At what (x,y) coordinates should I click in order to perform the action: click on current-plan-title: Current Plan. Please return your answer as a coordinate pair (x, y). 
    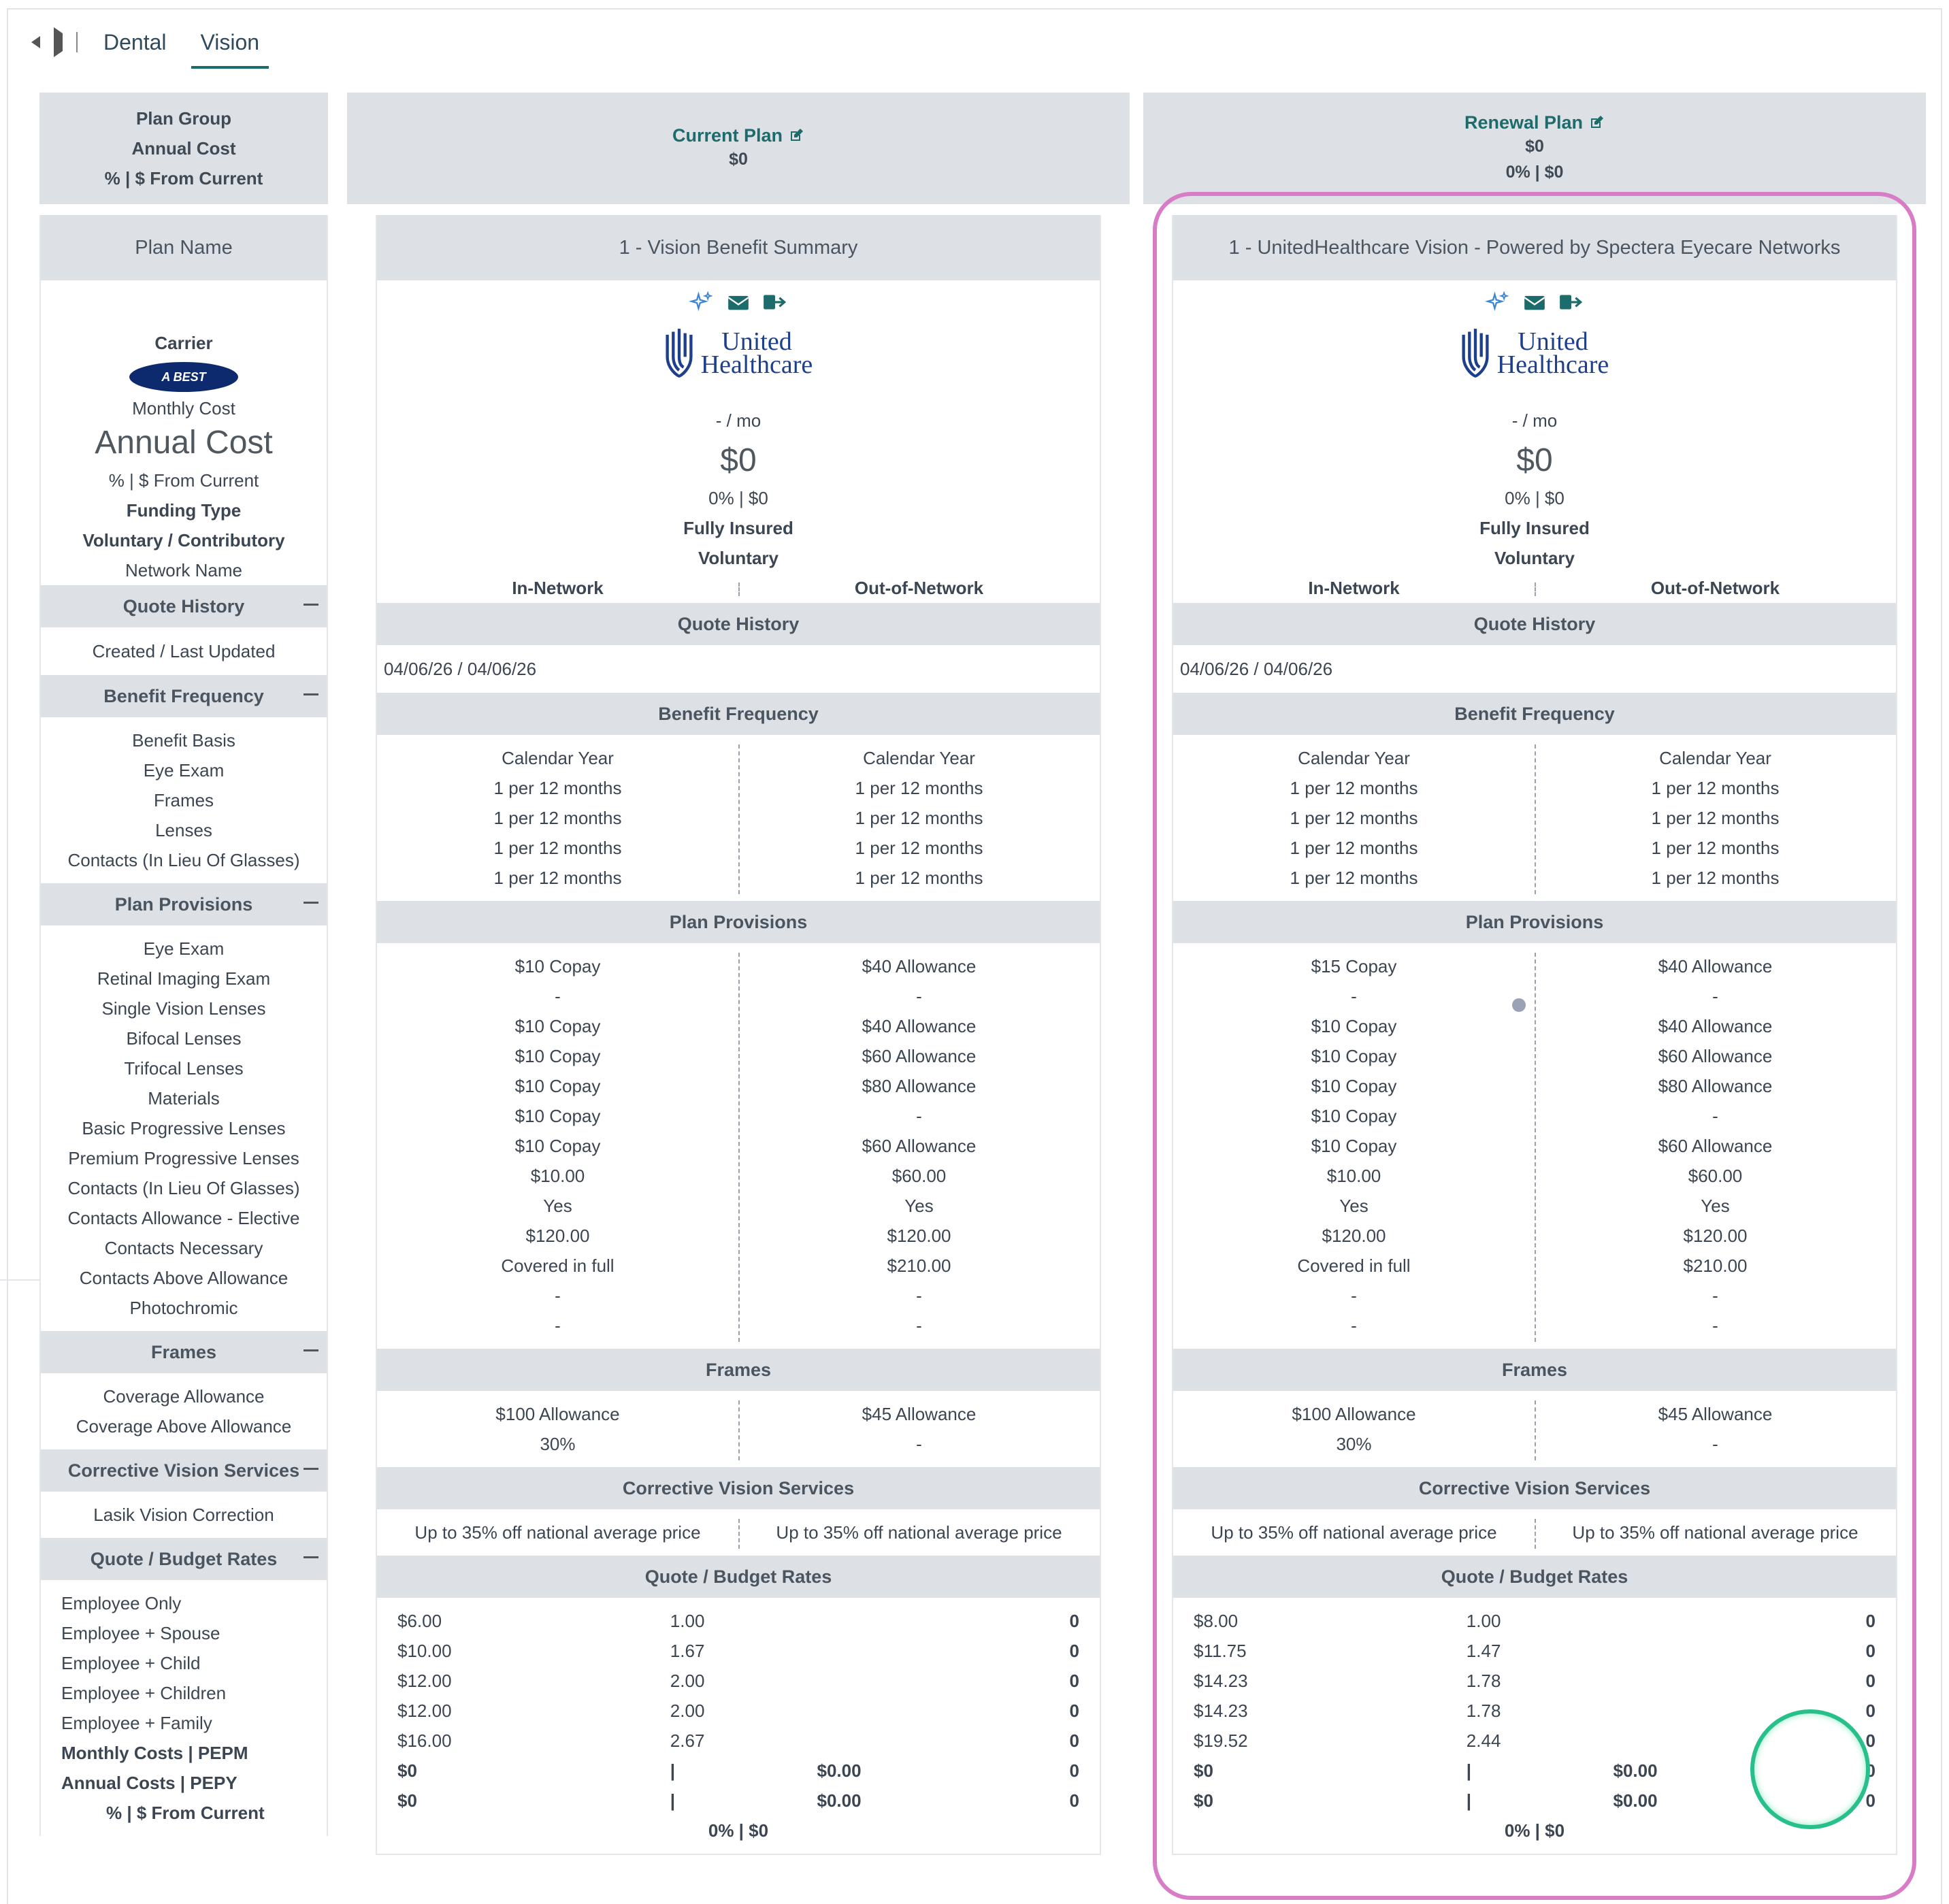
    Looking at the image, I should click on (738, 135).